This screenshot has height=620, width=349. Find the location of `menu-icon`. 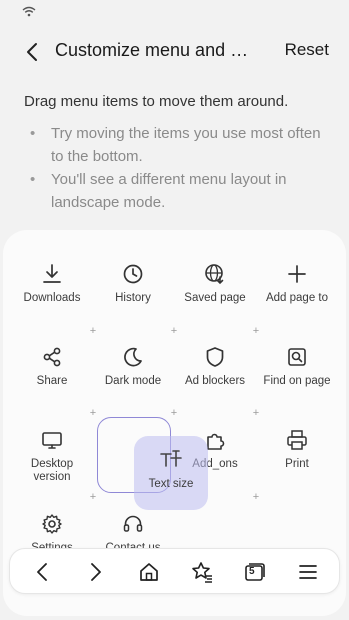

menu-icon is located at coordinates (308, 572).